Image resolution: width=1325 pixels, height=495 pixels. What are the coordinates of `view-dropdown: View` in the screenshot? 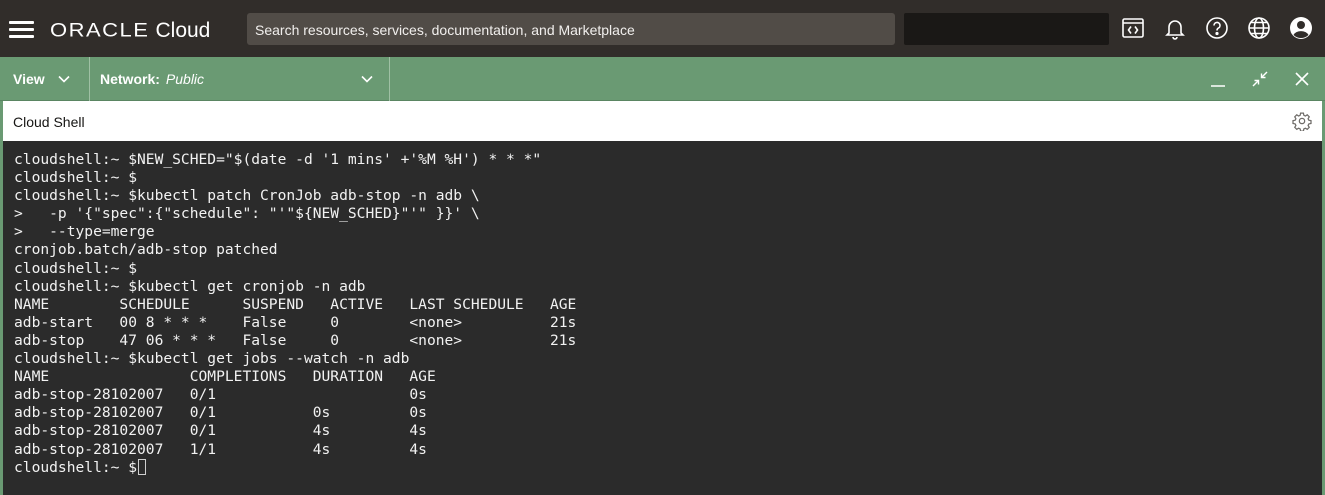 It's located at (45, 79).